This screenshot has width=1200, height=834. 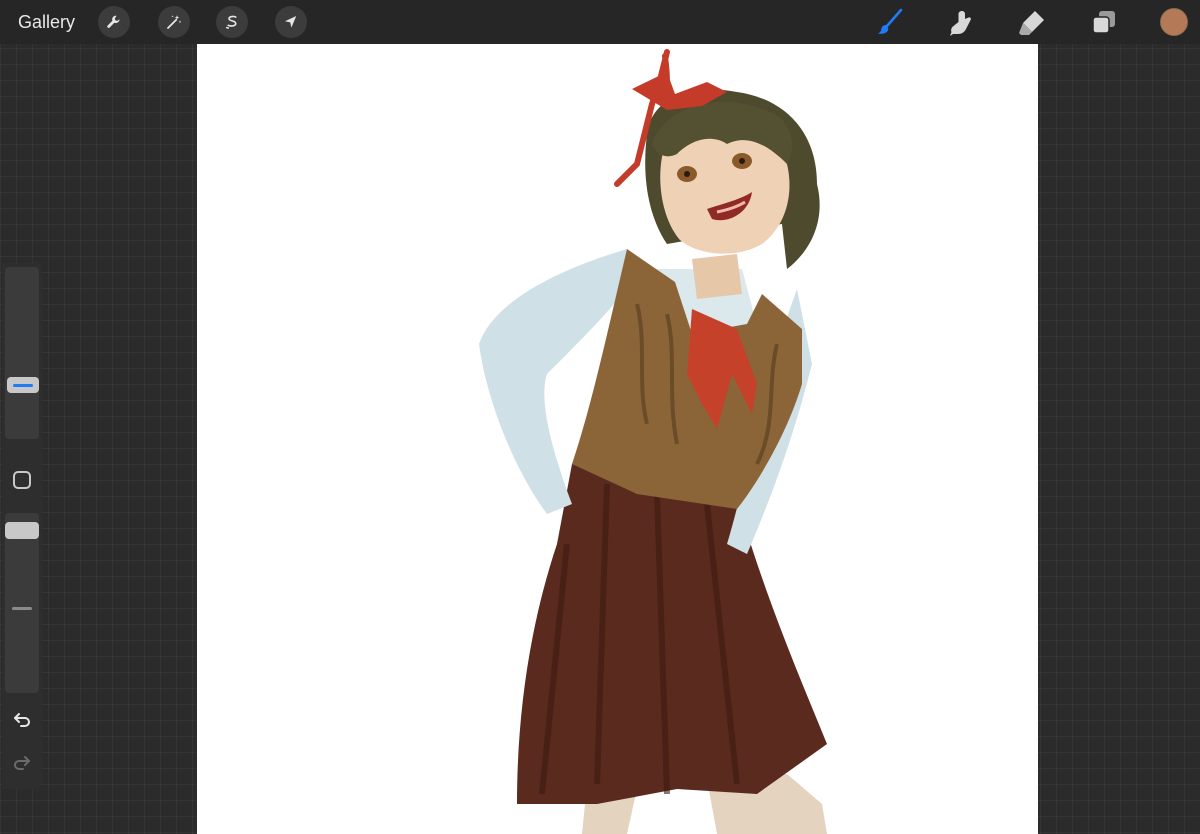 I want to click on opacity-slider-icon, so click(x=22, y=530).